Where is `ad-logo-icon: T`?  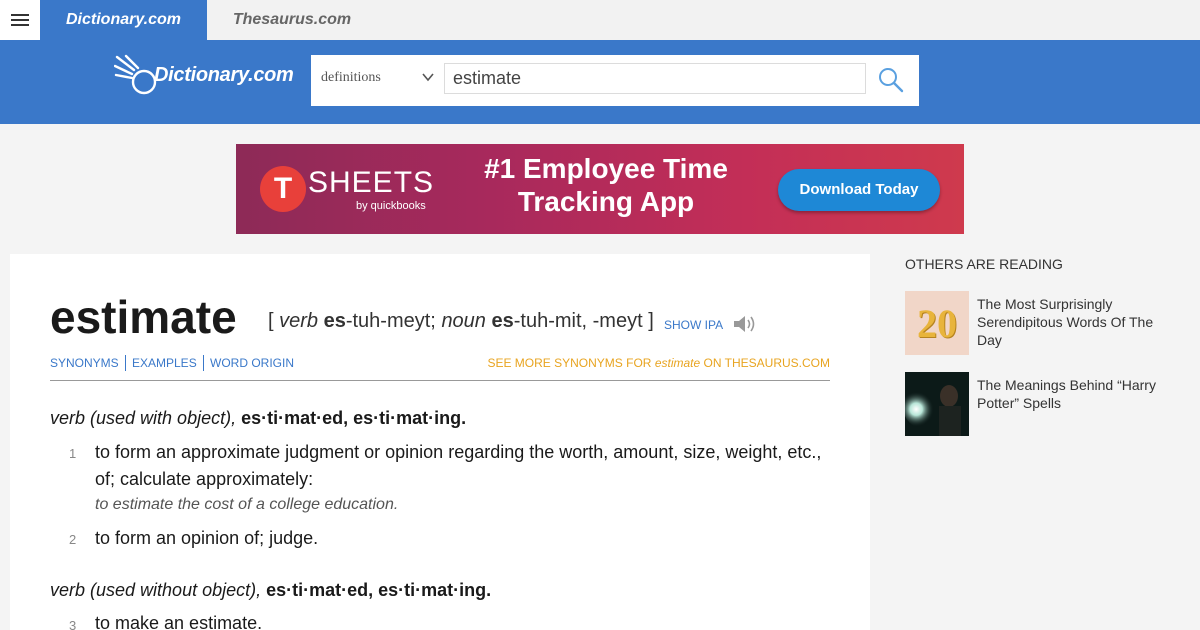
ad-logo-icon: T is located at coordinates (283, 189).